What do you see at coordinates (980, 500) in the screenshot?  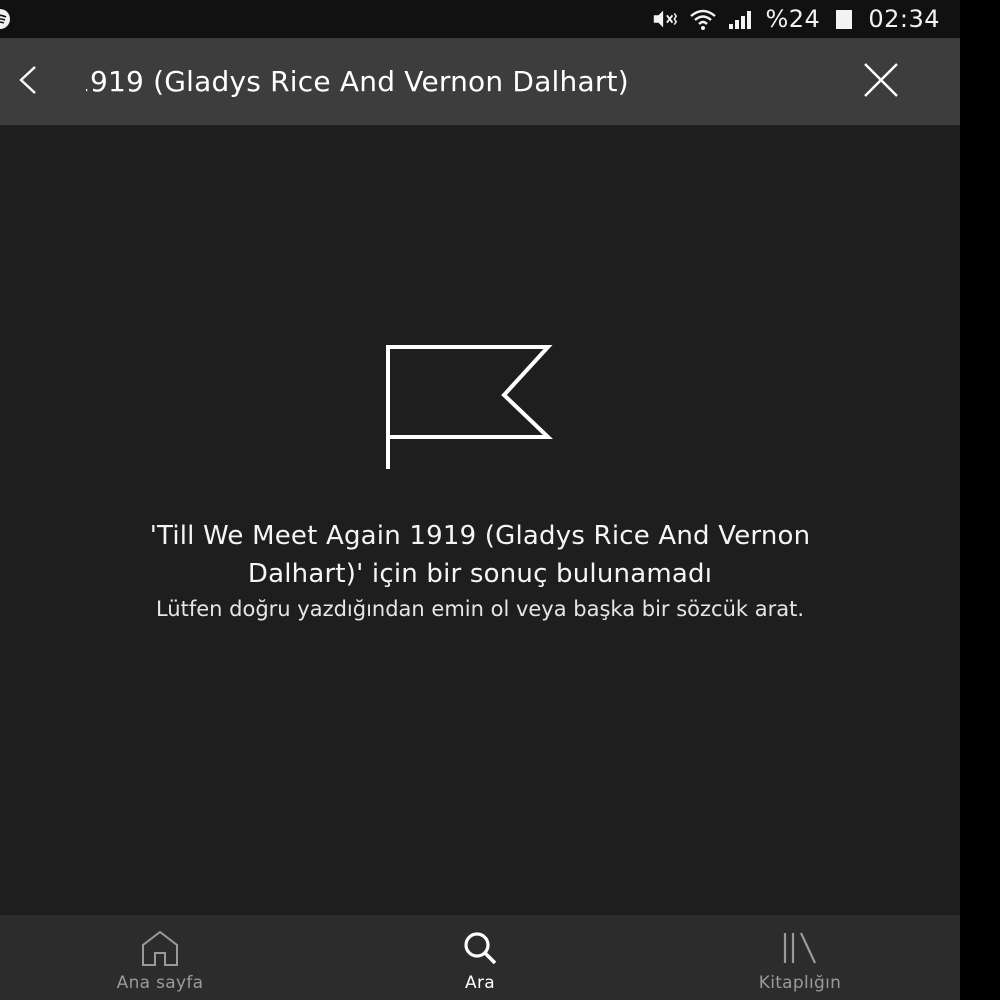 I see `screen-edge` at bounding box center [980, 500].